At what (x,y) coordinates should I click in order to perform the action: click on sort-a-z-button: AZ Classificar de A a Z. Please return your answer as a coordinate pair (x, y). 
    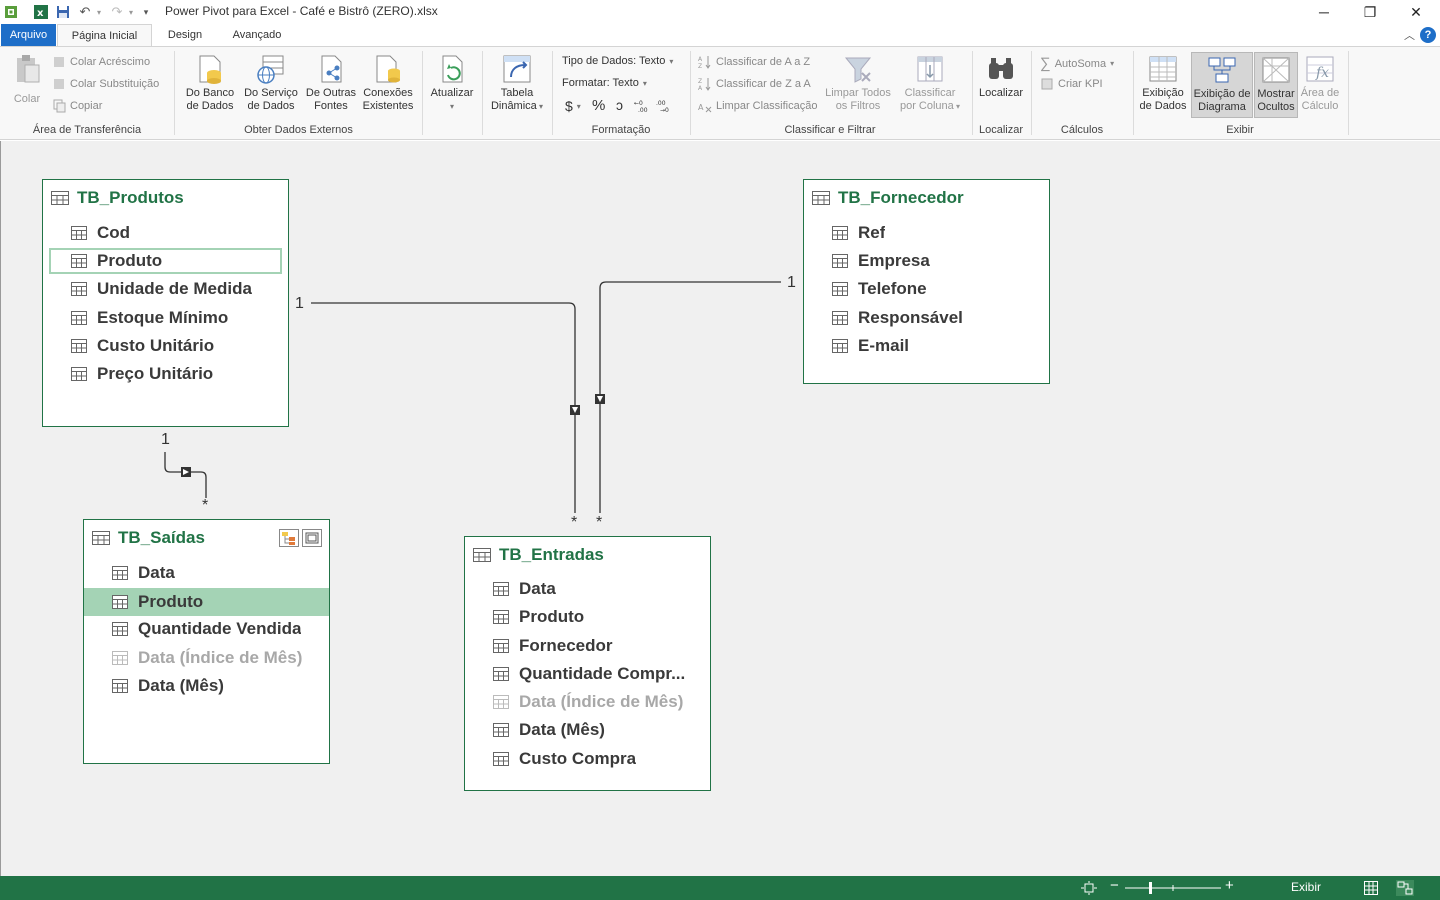
    Looking at the image, I should click on (754, 62).